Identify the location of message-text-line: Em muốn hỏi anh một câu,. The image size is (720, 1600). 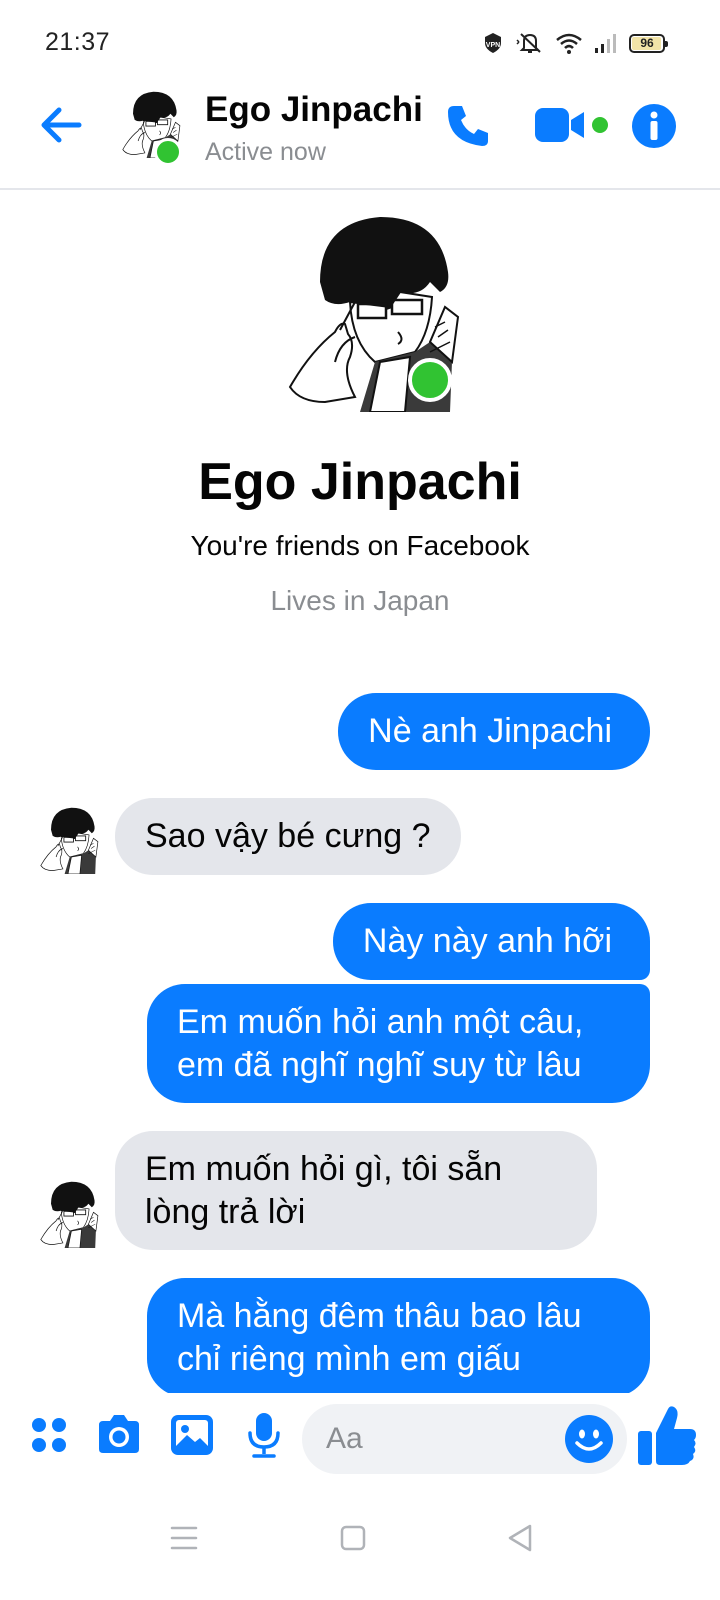
(380, 1022).